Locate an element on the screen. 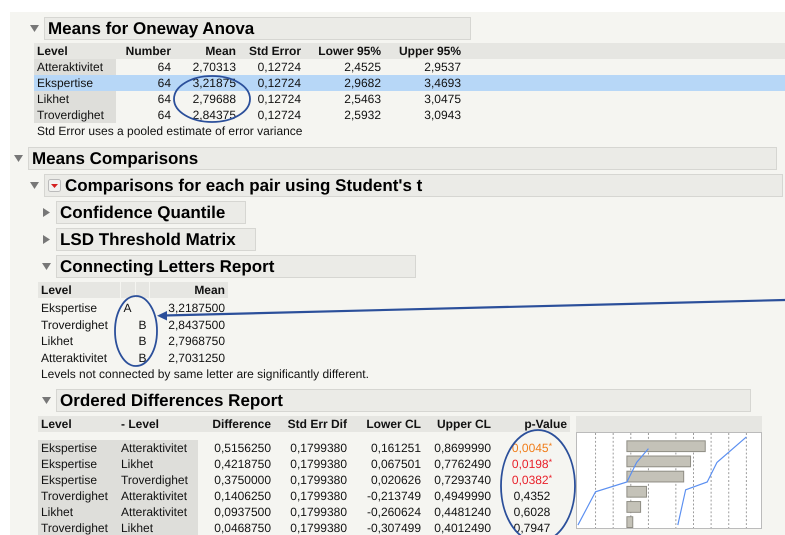 The image size is (785, 535). table-cell-text: 0,8699990 is located at coordinates (462, 448).